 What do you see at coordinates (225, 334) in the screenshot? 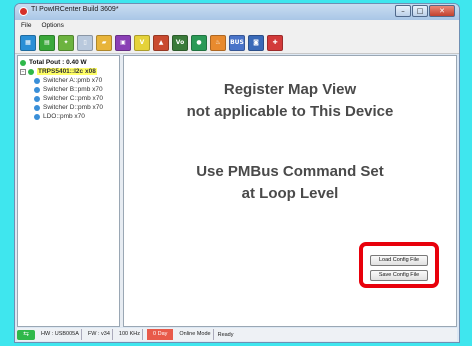
I see `ready-status: Ready` at bounding box center [225, 334].